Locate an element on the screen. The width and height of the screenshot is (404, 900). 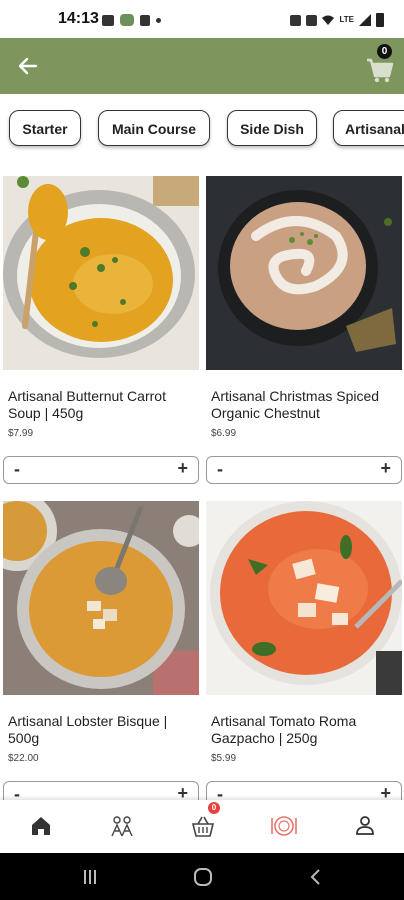
home-icon is located at coordinates (41, 826).